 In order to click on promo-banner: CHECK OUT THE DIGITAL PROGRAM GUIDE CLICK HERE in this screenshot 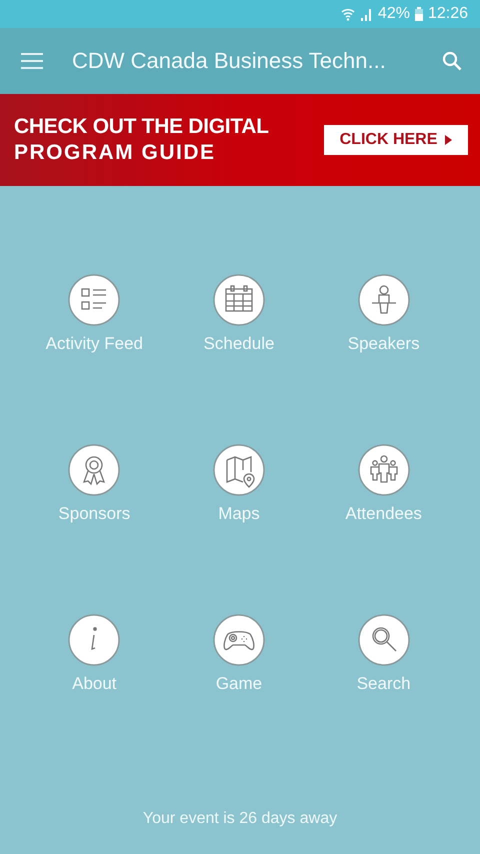, I will do `click(240, 140)`.